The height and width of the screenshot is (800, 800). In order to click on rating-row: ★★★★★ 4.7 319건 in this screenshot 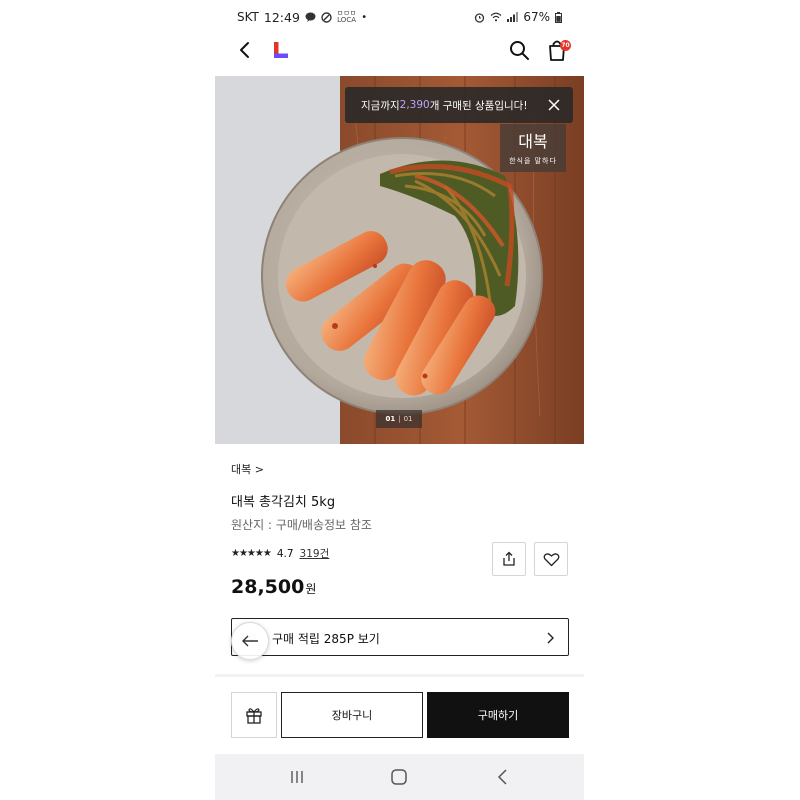, I will do `click(280, 553)`.